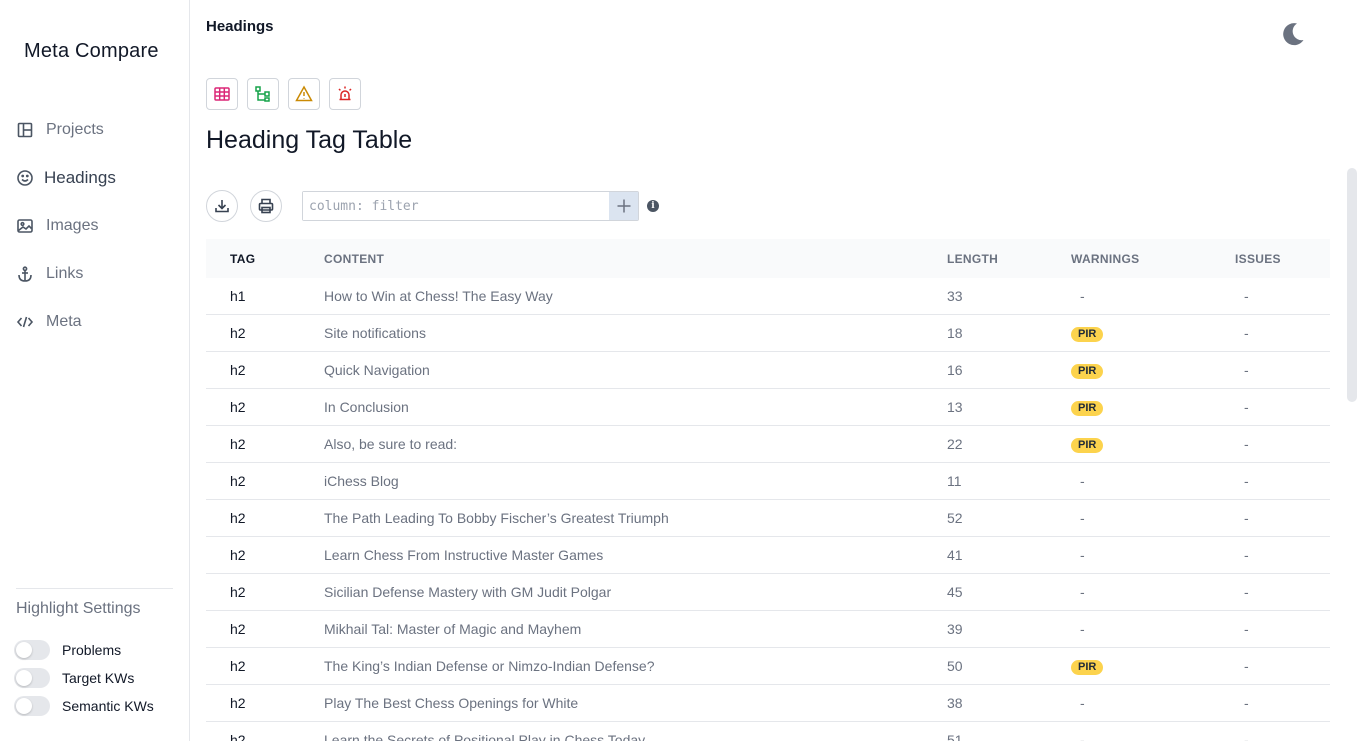 Image resolution: width=1359 pixels, height=741 pixels. Describe the element at coordinates (78, 608) in the screenshot. I see `highlight-settings-title: Highlight Settings` at that location.